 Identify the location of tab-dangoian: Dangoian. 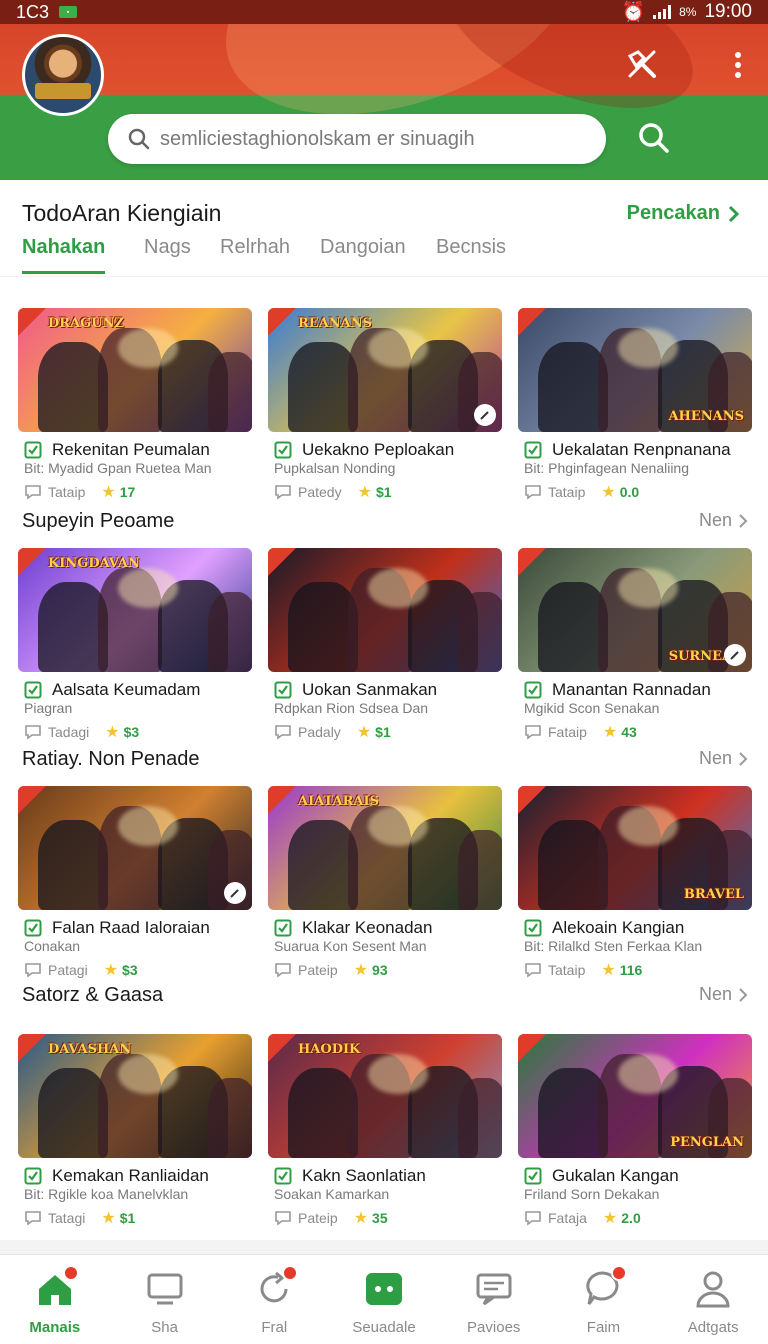
(363, 253).